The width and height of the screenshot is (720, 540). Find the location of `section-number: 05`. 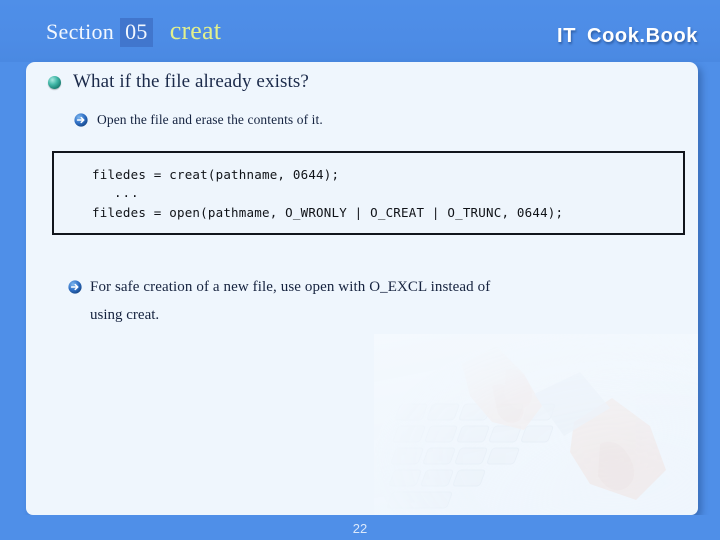

section-number: 05 is located at coordinates (136, 32).